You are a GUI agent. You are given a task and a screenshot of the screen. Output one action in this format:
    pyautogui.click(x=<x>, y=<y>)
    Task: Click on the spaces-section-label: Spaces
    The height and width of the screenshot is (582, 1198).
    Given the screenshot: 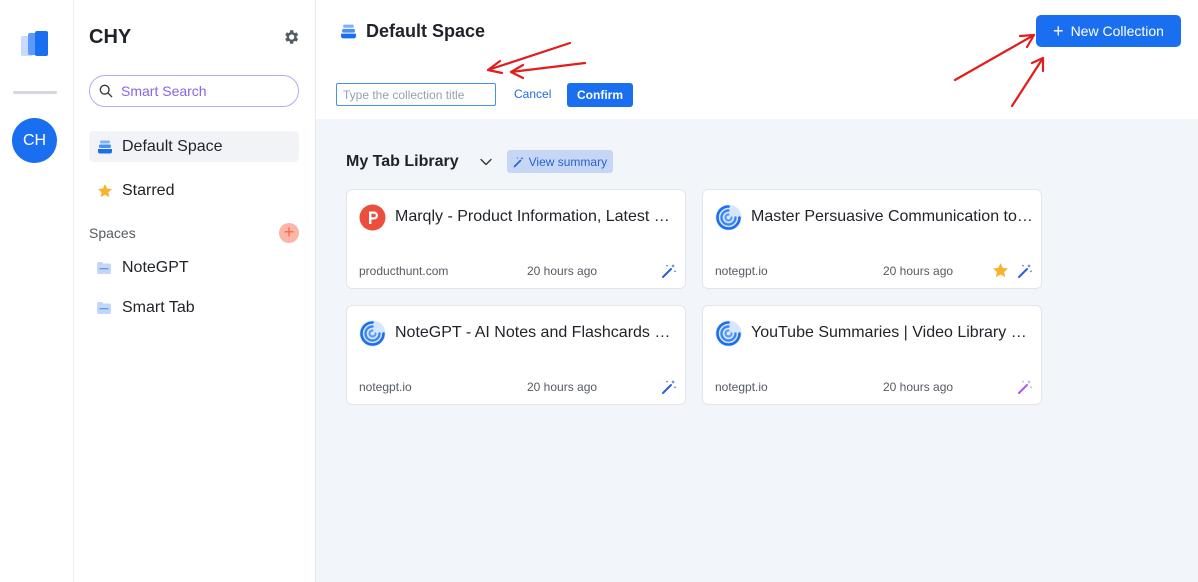 What is the action you would take?
    pyautogui.click(x=112, y=233)
    